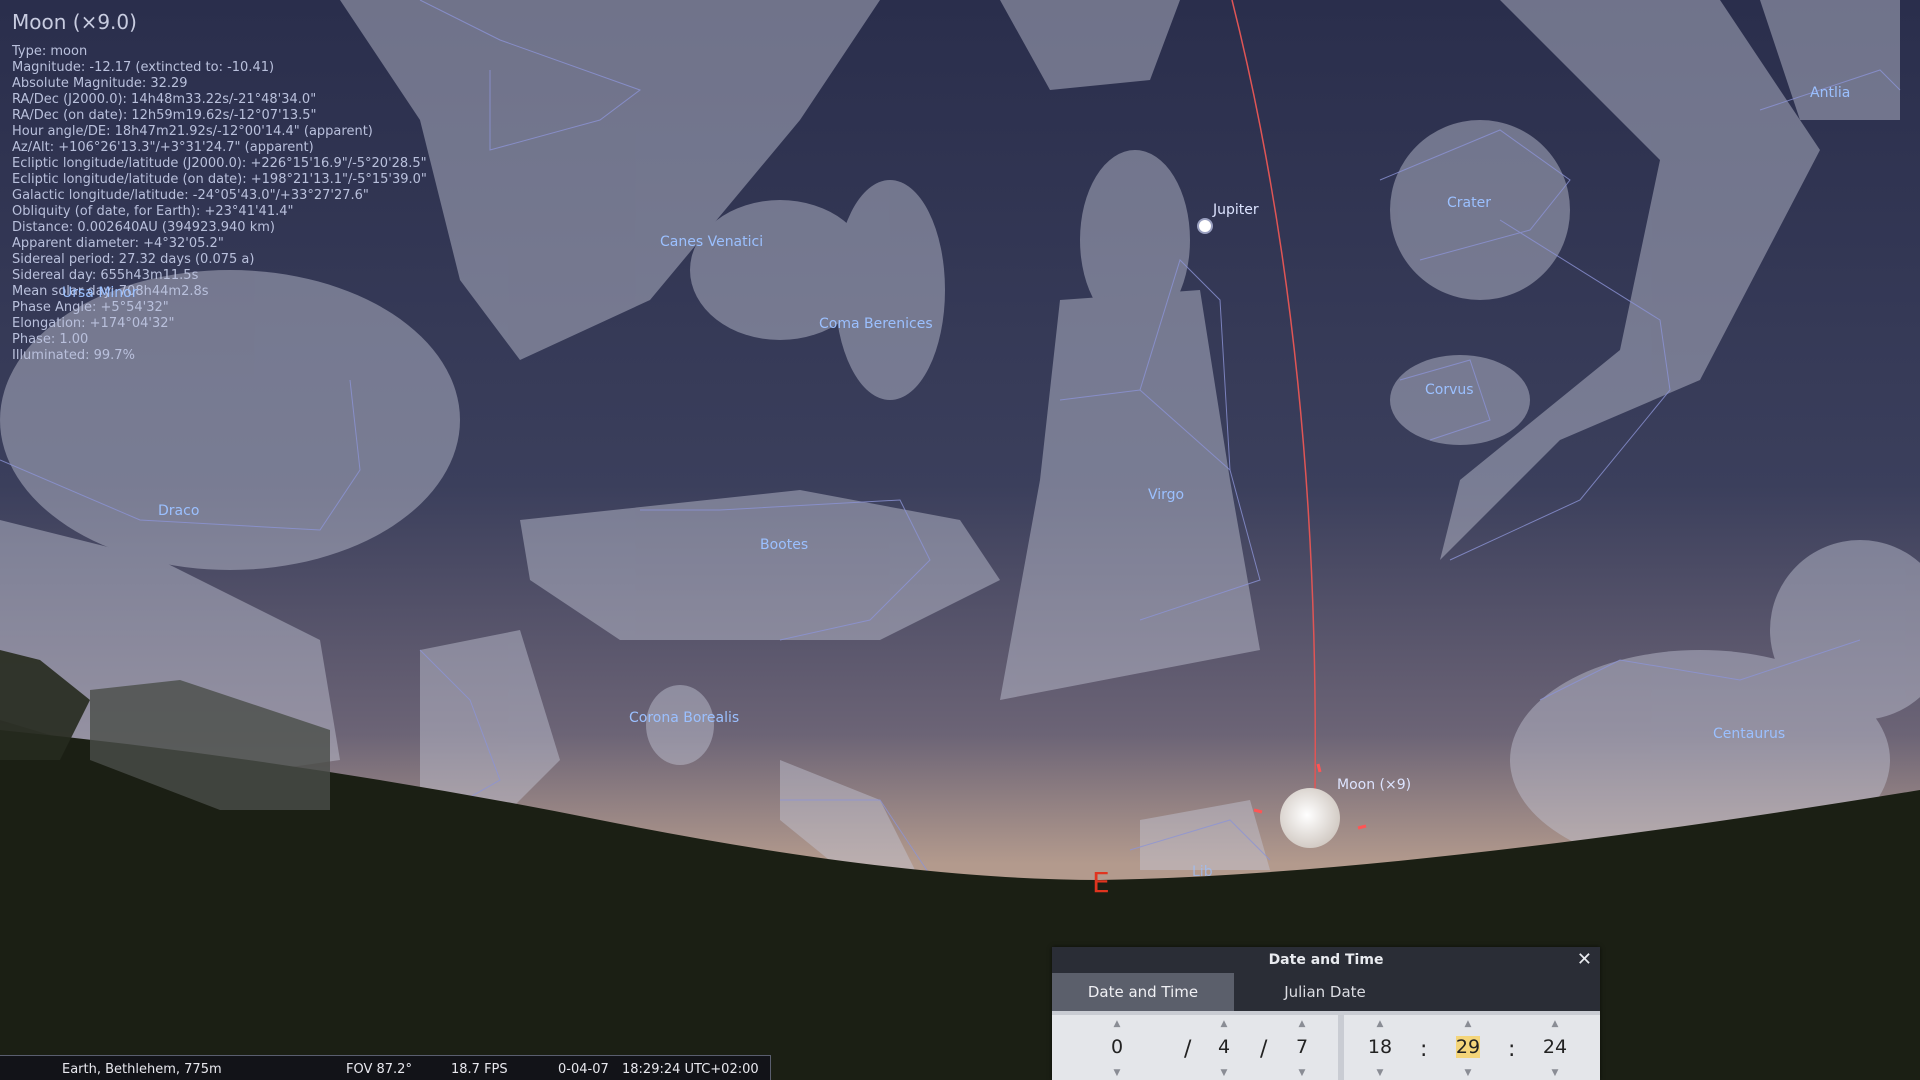 The image size is (1920, 1080). I want to click on year-value: 0, so click(1117, 1047).